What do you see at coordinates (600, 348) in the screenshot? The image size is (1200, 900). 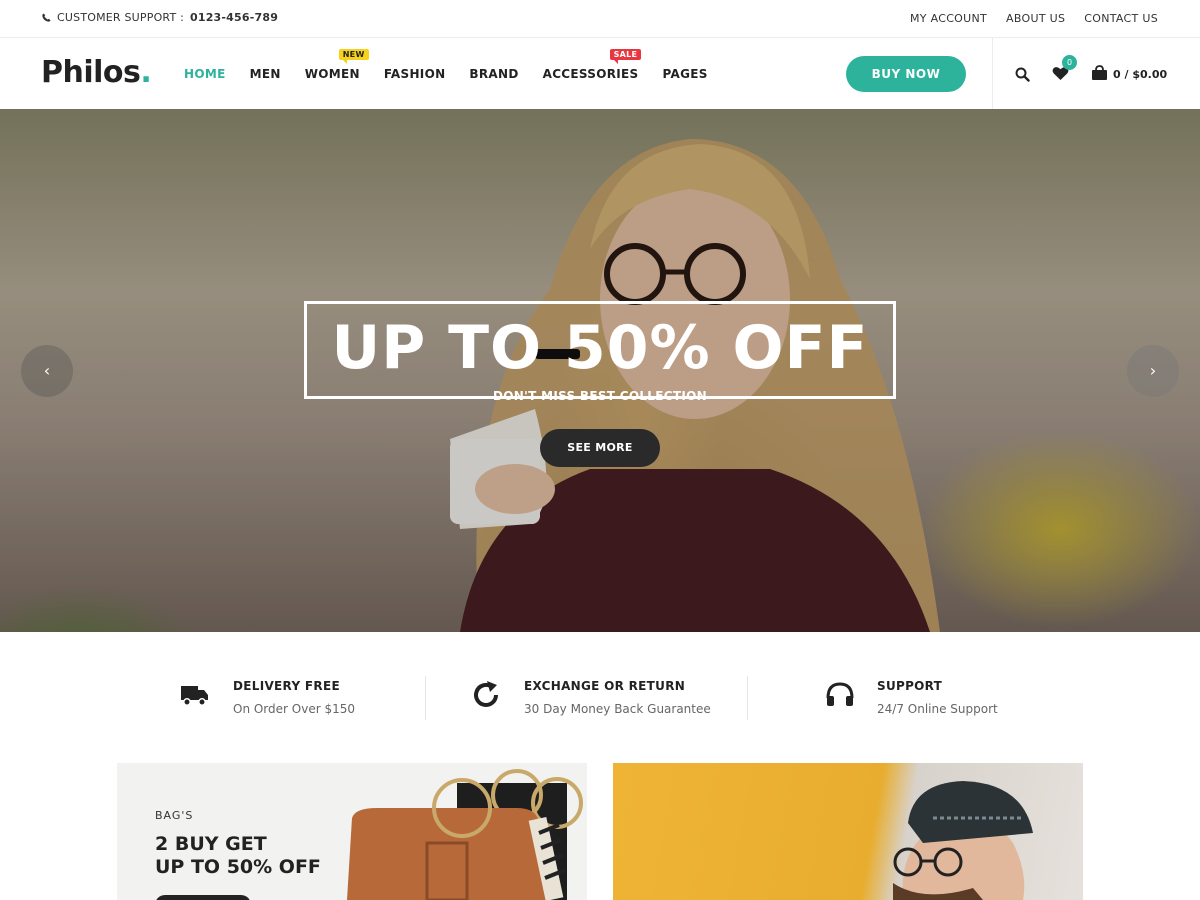 I see `hero-title: UP TO 50% OFF` at bounding box center [600, 348].